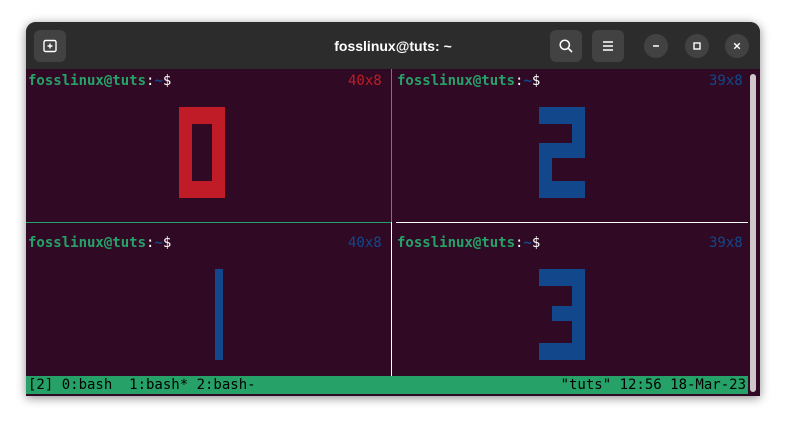  I want to click on status-window-list: [2] 0:bash 1:bash* 2:bash-, so click(142, 385).